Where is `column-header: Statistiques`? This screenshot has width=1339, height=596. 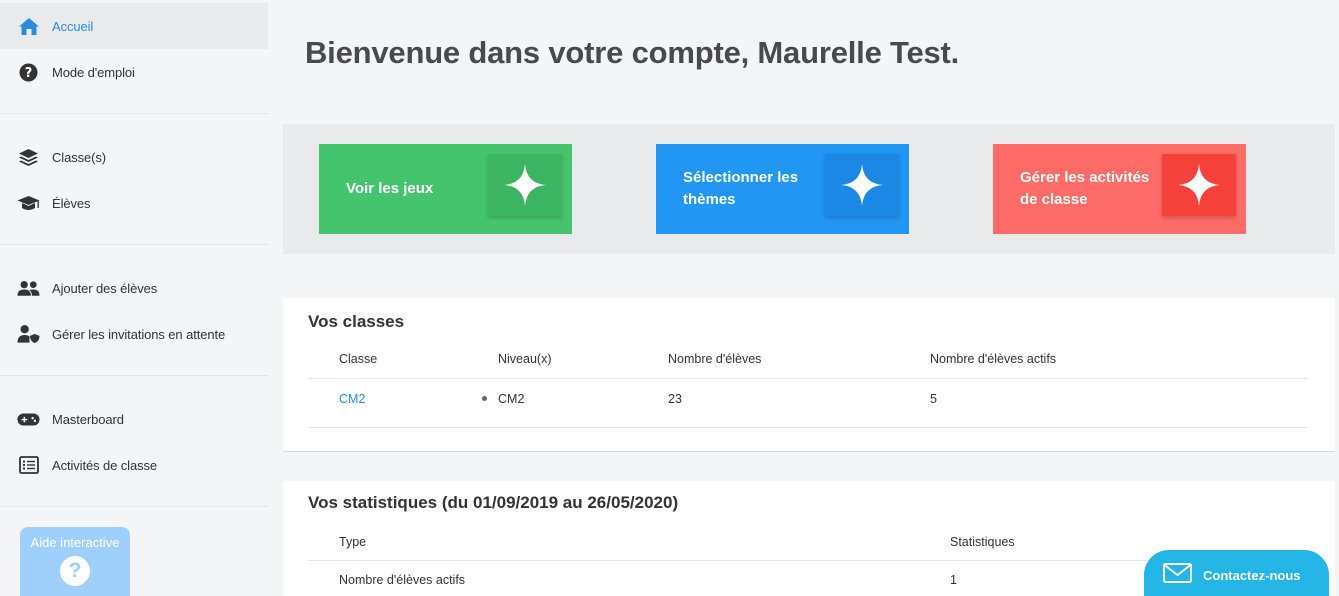 column-header: Statistiques is located at coordinates (982, 542).